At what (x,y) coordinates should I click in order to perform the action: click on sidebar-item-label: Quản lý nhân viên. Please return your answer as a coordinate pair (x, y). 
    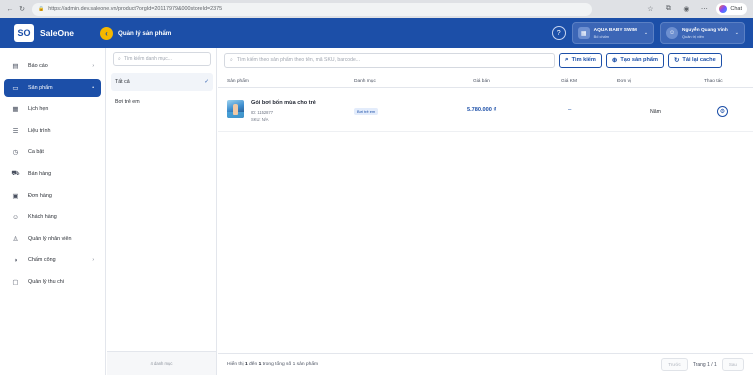
    Looking at the image, I should click on (50, 238).